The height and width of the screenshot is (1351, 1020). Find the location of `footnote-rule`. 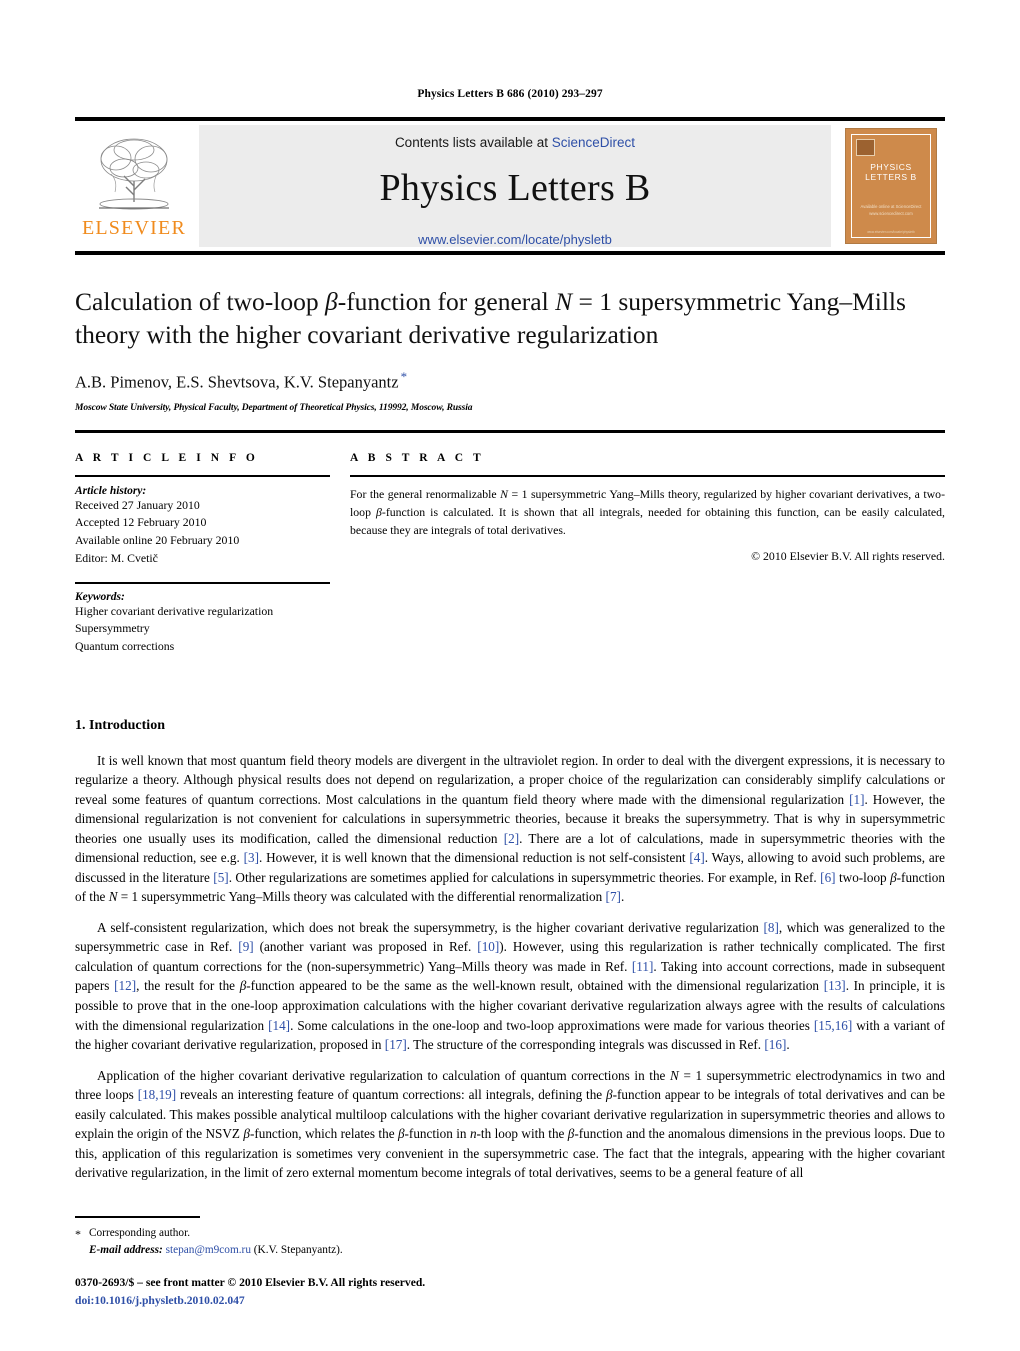

footnote-rule is located at coordinates (137, 1217).